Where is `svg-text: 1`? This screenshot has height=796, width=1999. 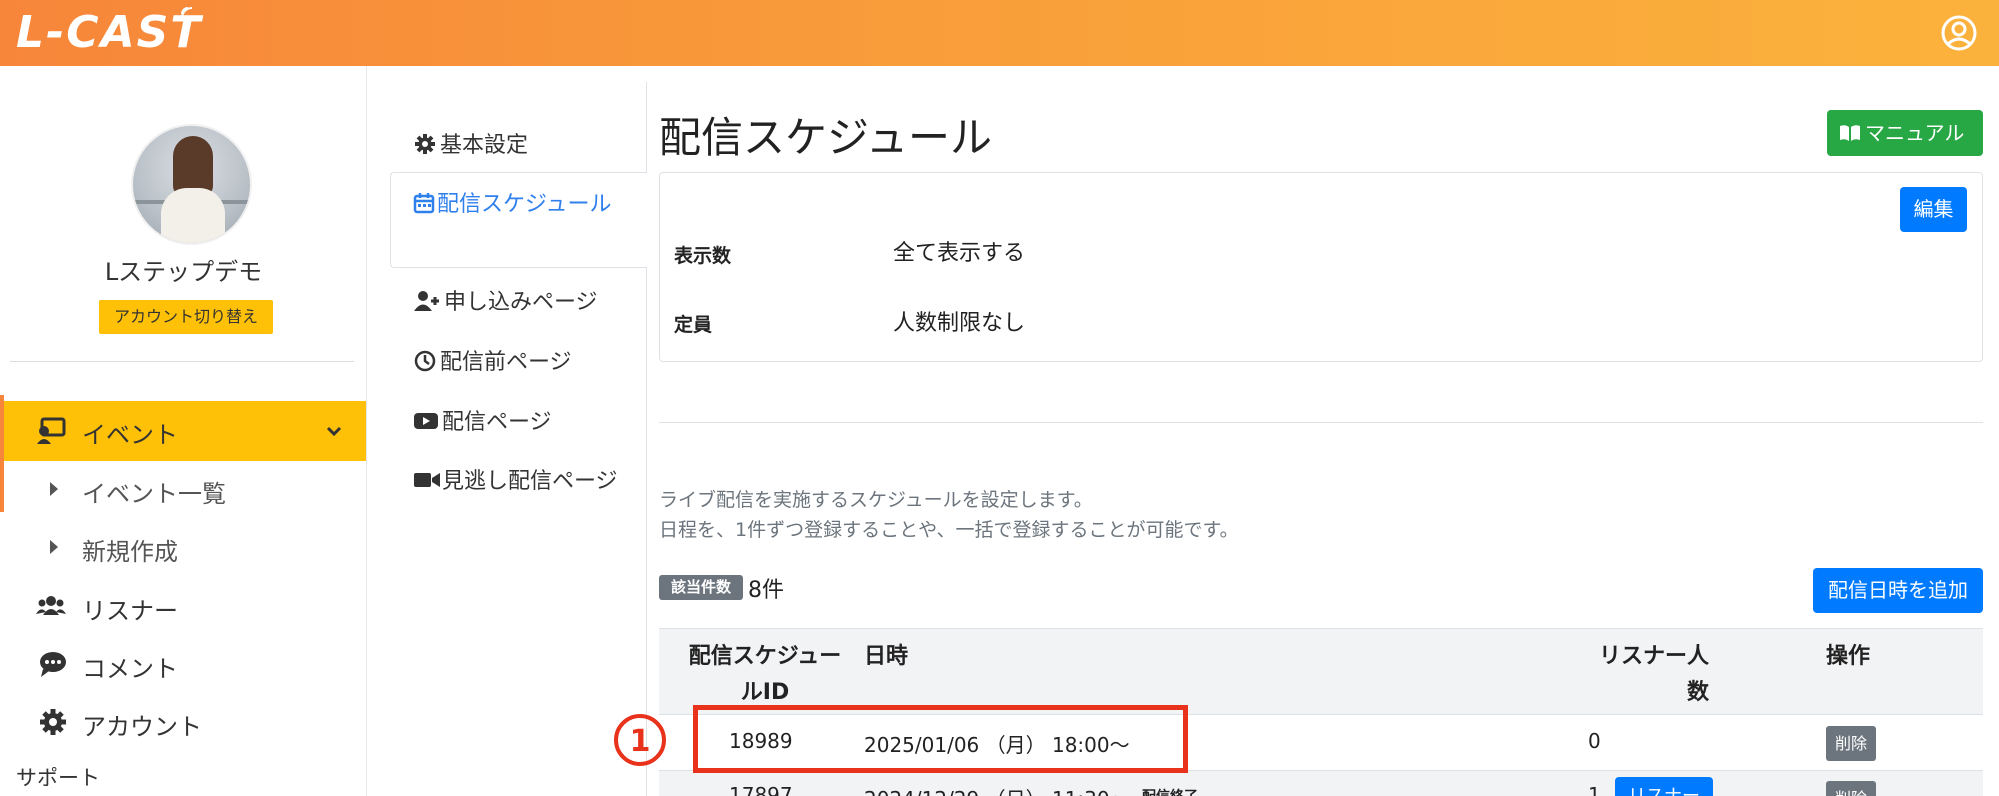
svg-text: 1 is located at coordinates (640, 741).